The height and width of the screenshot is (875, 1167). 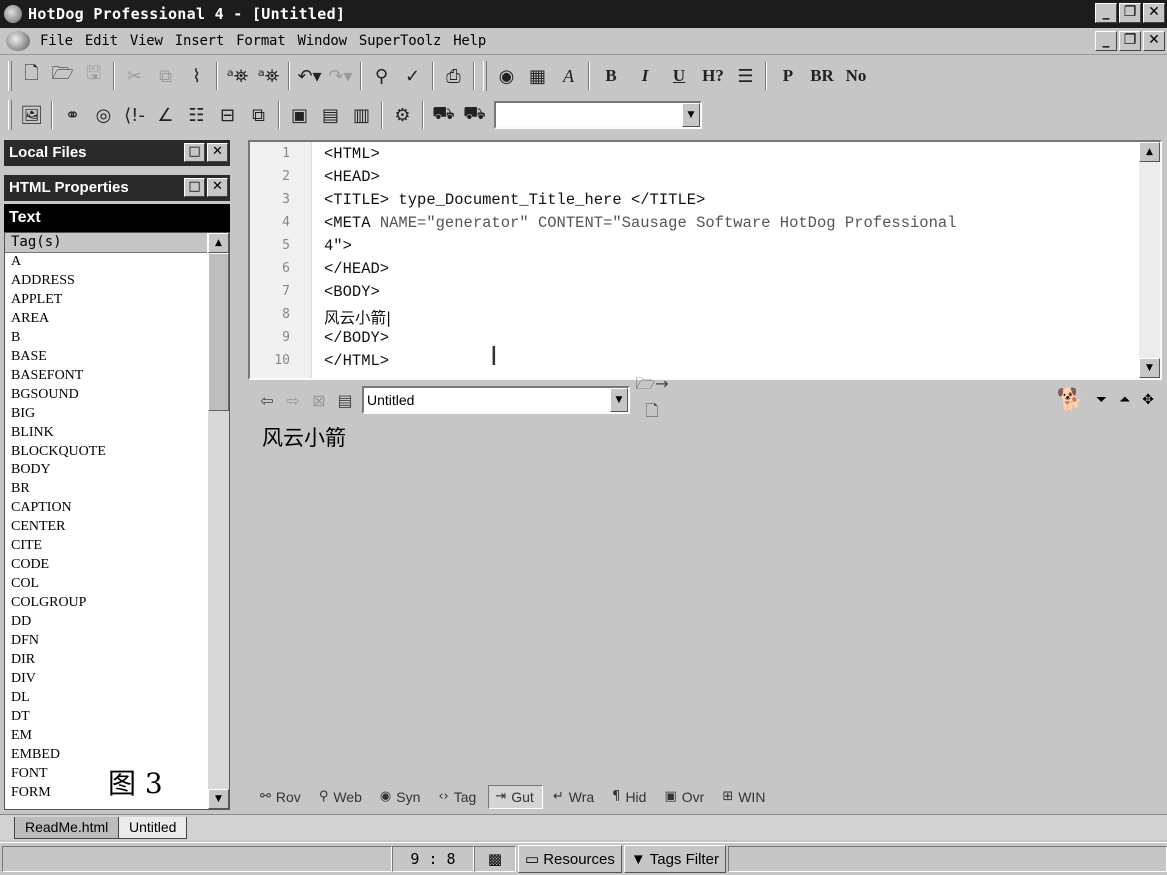 I want to click on print-icon: ⎙, so click(x=453, y=76).